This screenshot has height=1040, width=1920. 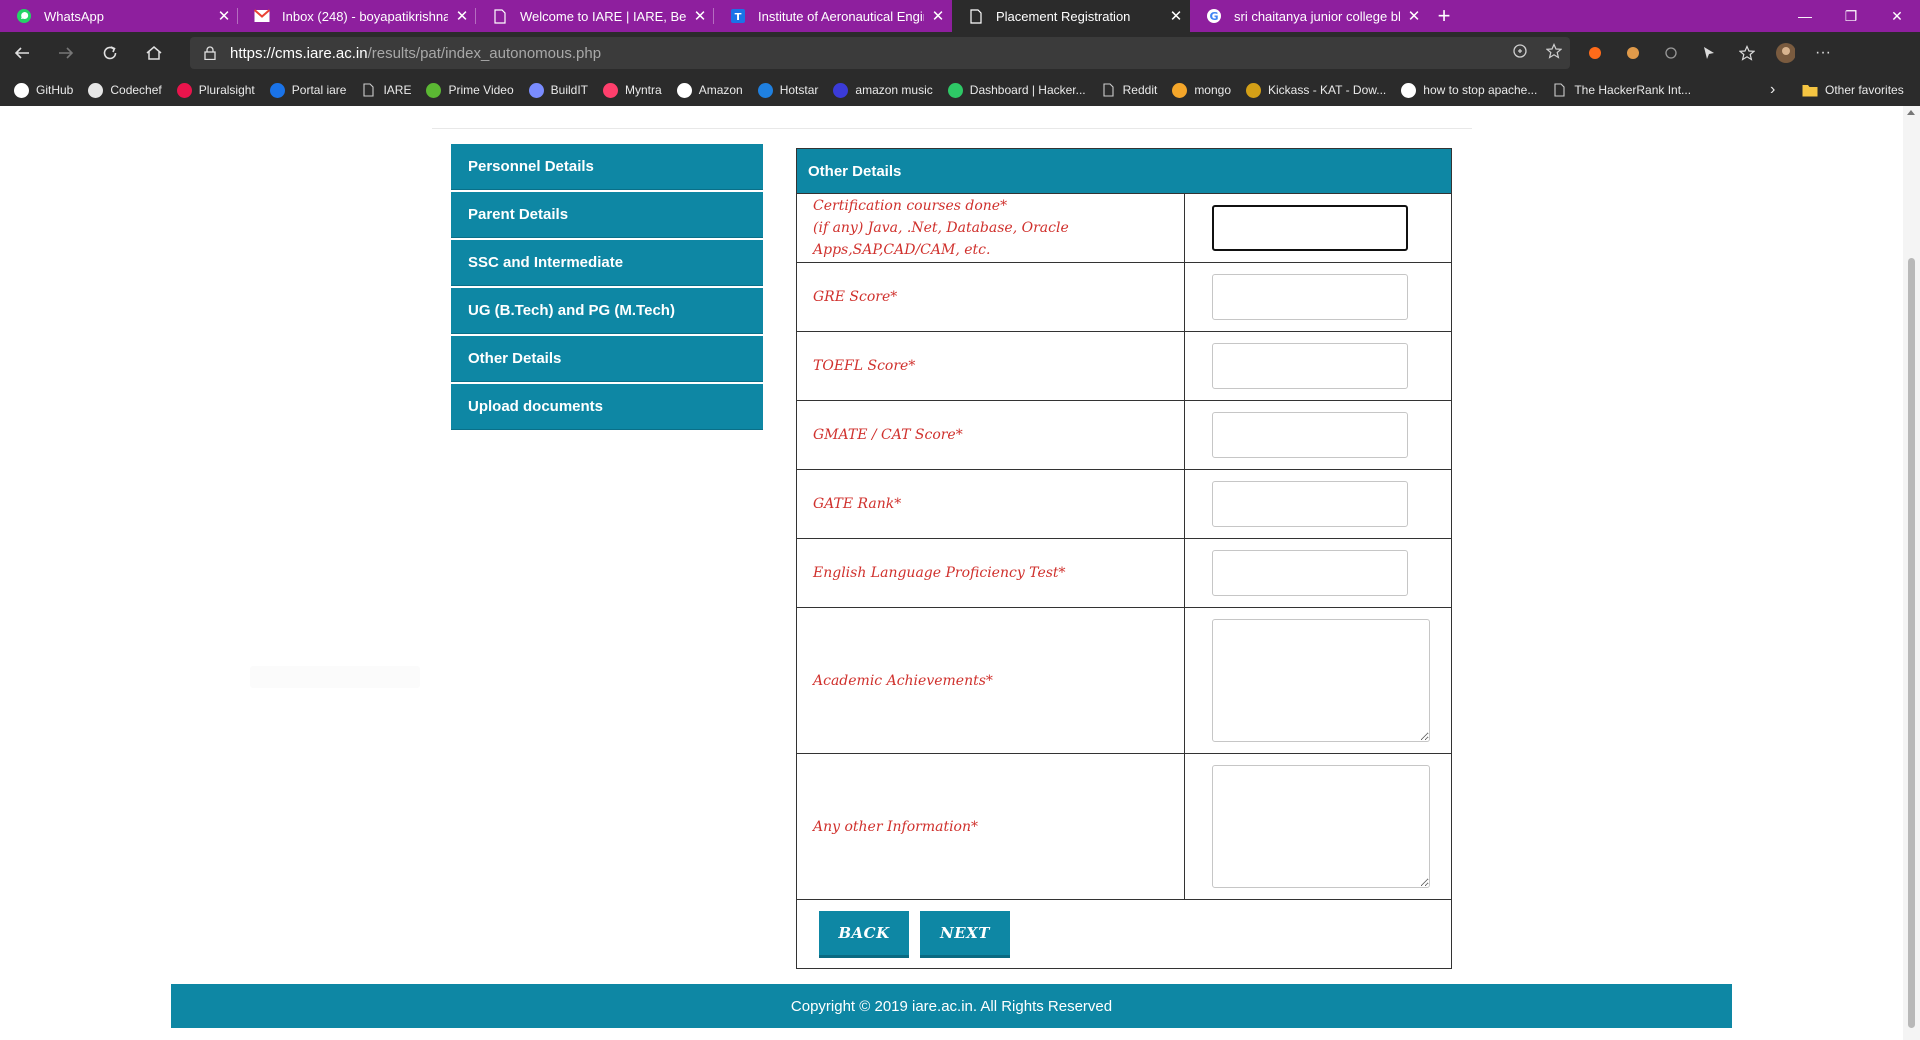 What do you see at coordinates (74, 16) in the screenshot?
I see `tab-title: WhatsApp` at bounding box center [74, 16].